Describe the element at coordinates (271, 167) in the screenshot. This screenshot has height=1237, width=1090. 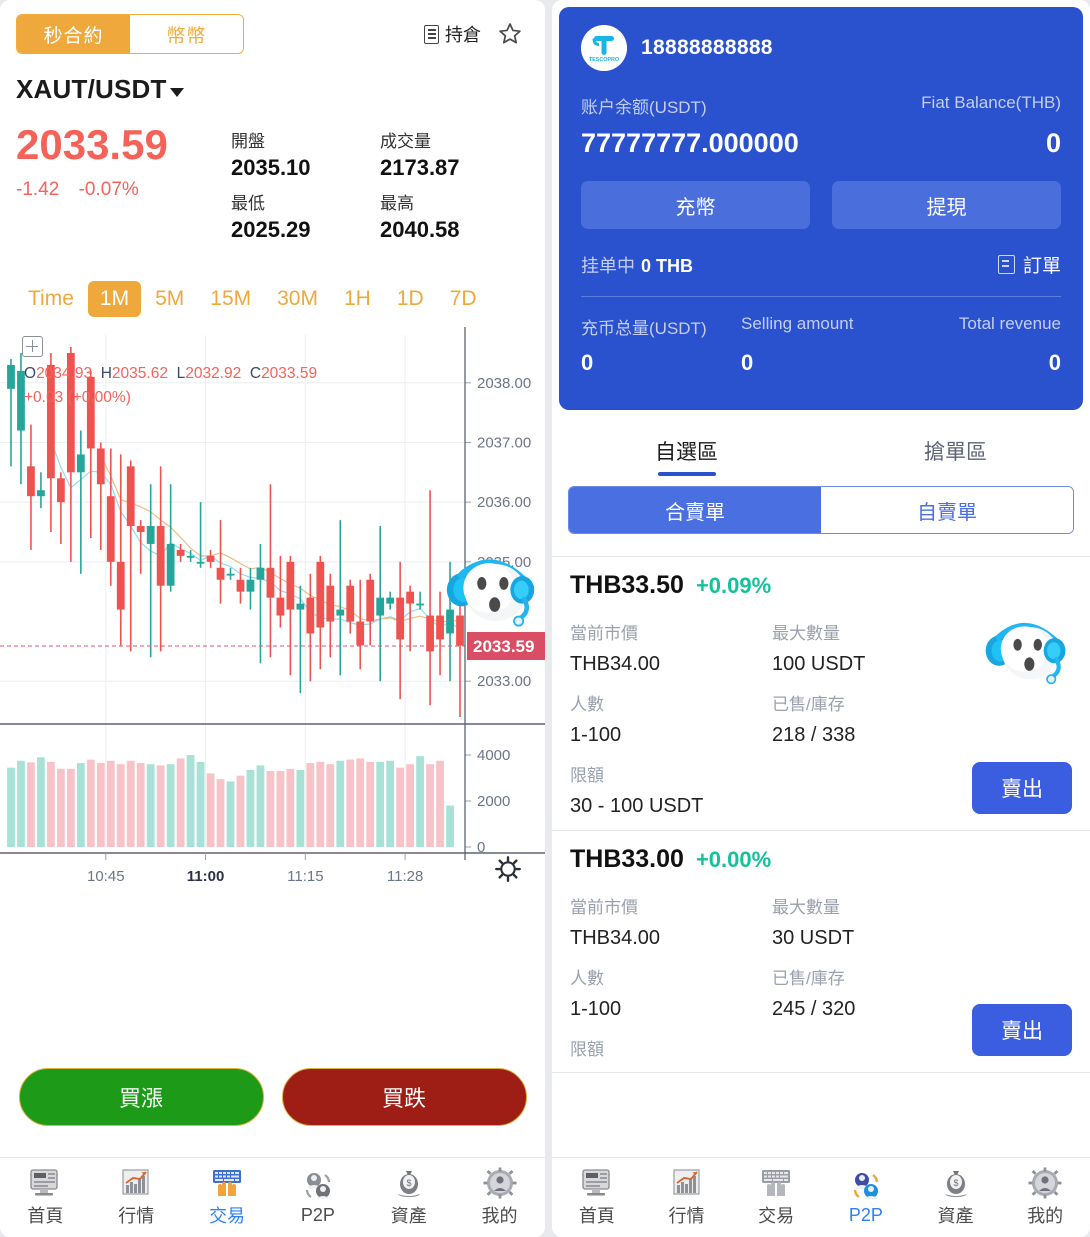
I see `stat-open-value: 2035.10` at that location.